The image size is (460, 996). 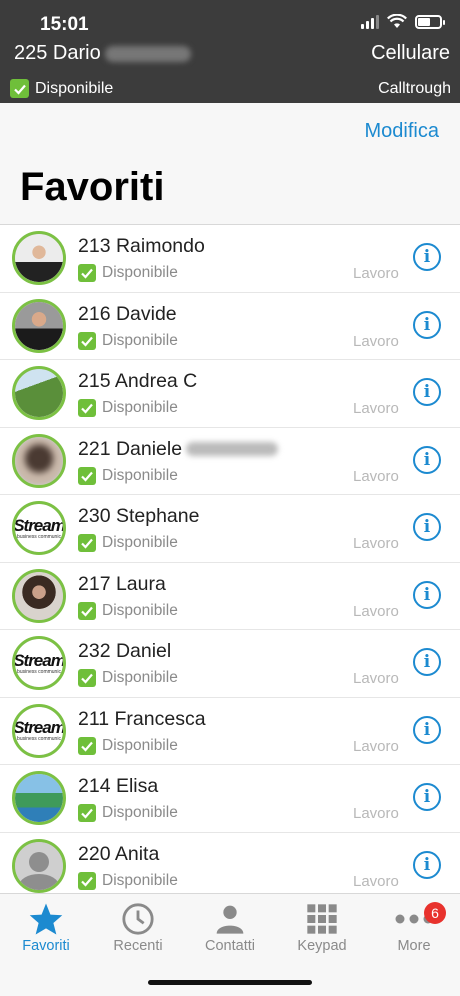 I want to click on tab-favoriti: Favoriti, so click(x=46, y=927).